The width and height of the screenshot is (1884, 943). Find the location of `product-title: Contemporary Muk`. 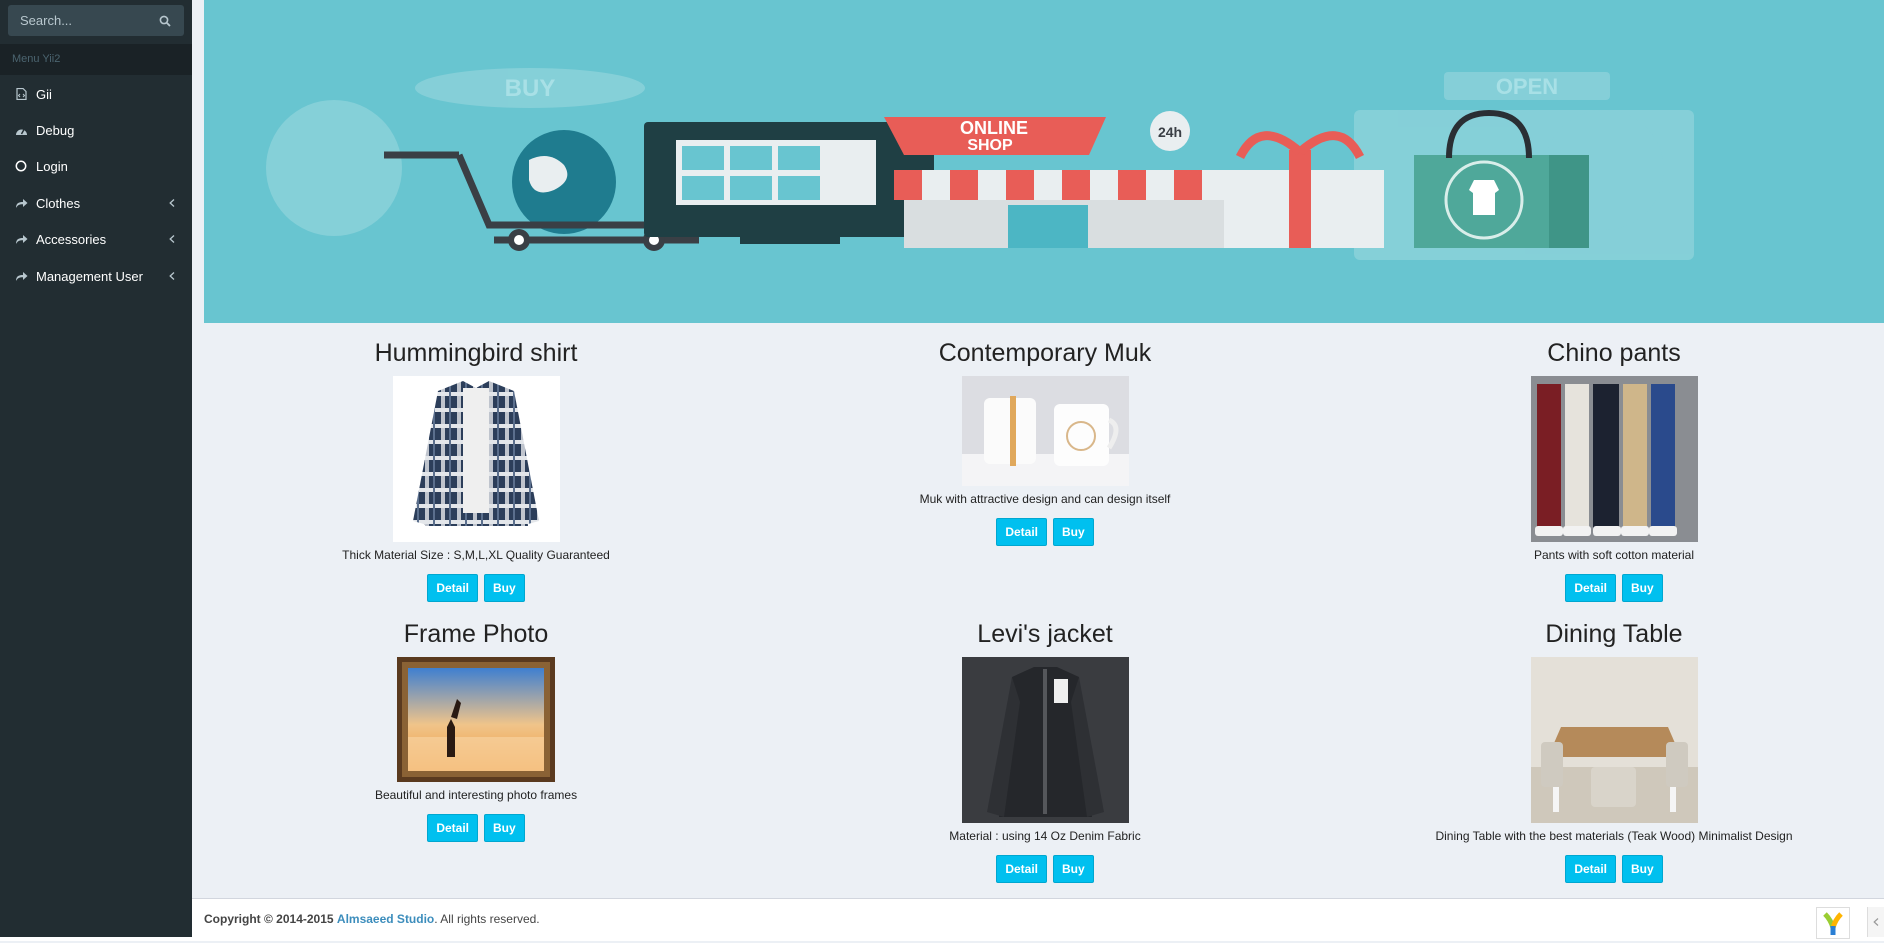

product-title: Contemporary Muk is located at coordinates (1045, 353).